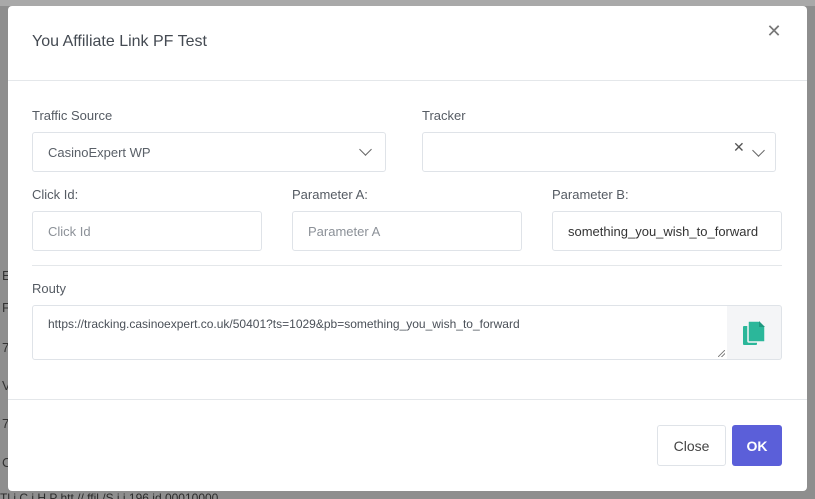 This screenshot has height=499, width=815. I want to click on tracker-label: Tracker, so click(444, 115).